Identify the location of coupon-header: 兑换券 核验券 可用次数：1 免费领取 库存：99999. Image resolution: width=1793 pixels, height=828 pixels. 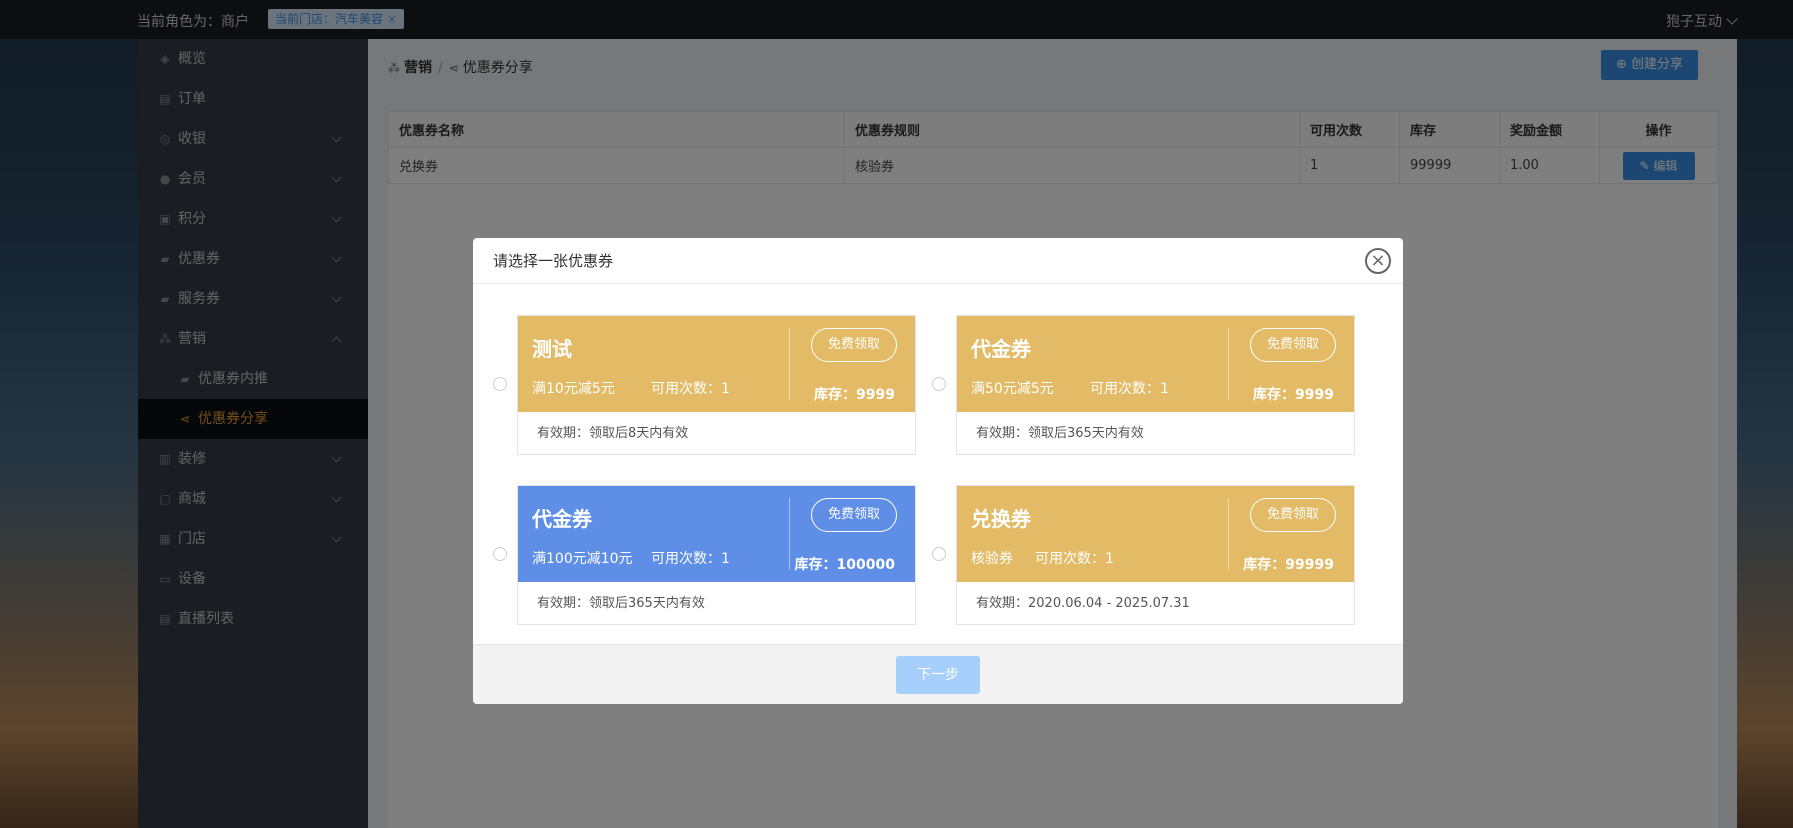
(1155, 534).